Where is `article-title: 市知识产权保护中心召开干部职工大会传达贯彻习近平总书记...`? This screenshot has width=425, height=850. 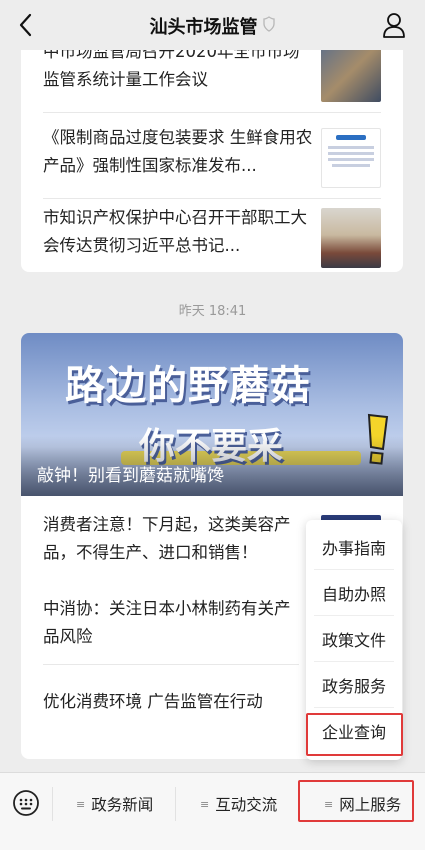 article-title: 市知识产权保护中心召开干部职工大会传达贯彻习近平总书记... is located at coordinates (175, 231).